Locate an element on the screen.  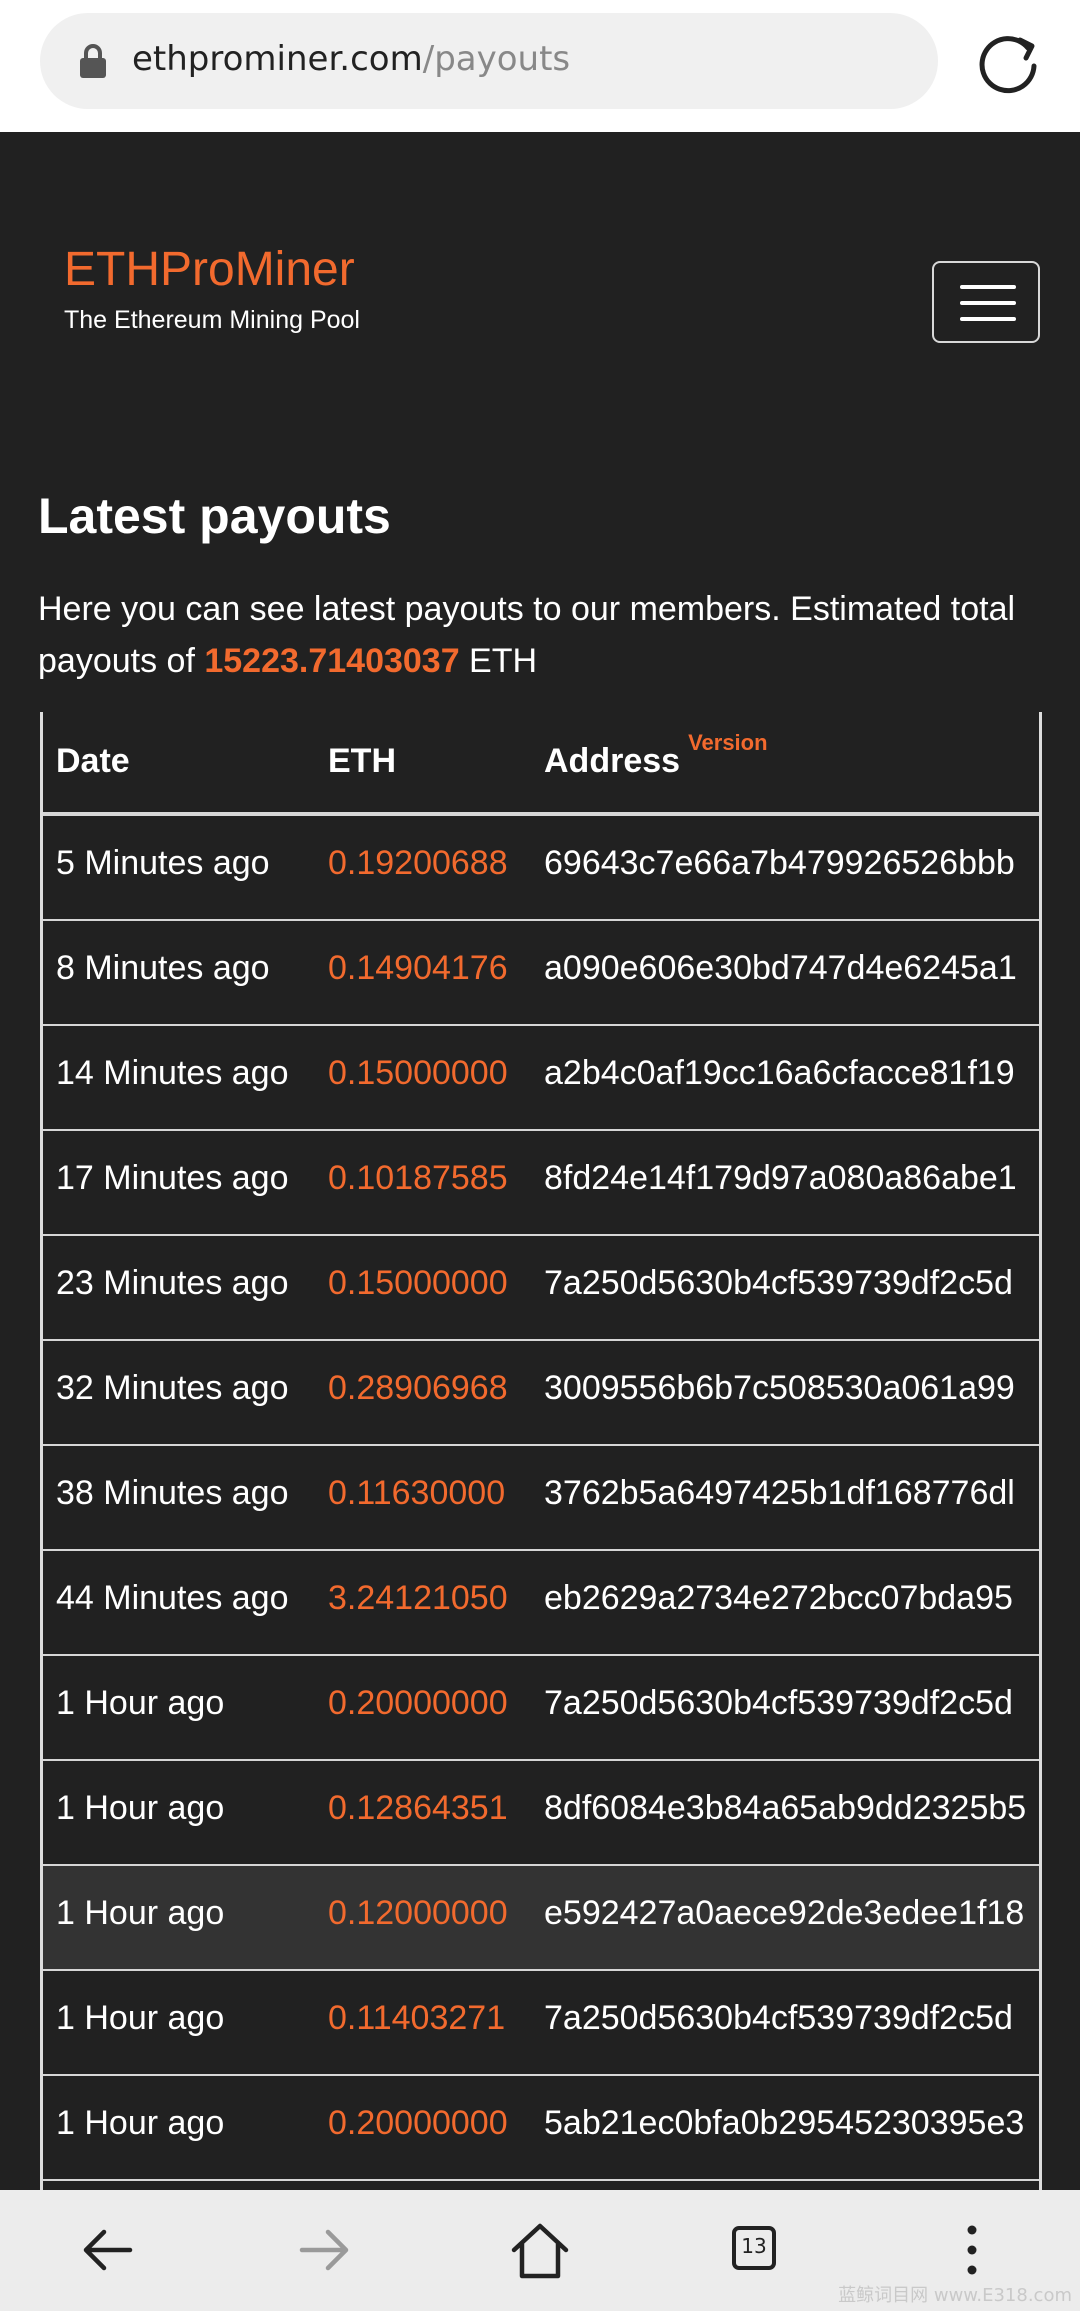
more-menu-icon is located at coordinates (972, 2250).